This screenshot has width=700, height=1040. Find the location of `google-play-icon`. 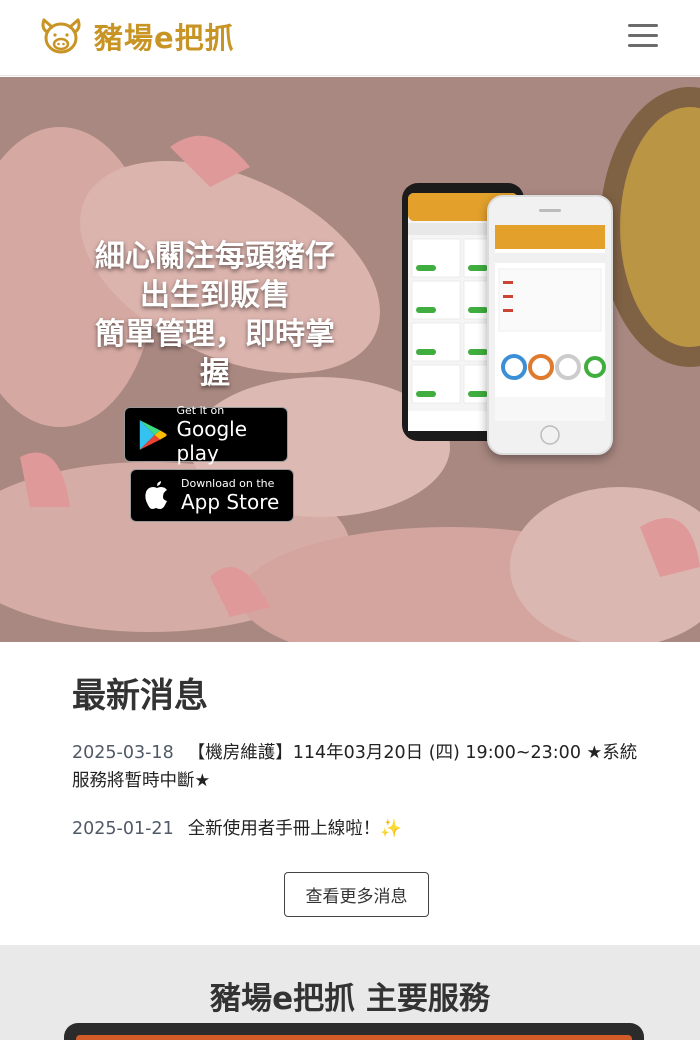

google-play-icon is located at coordinates (153, 434).